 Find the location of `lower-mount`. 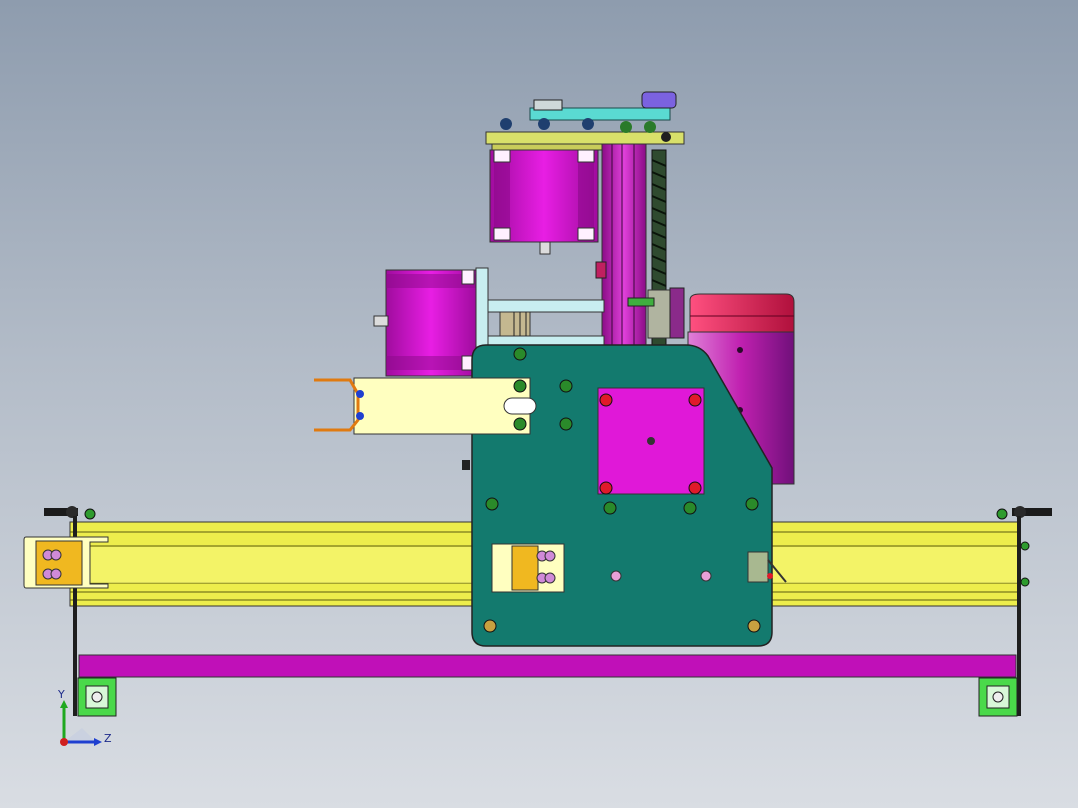

lower-mount is located at coordinates (528, 568).